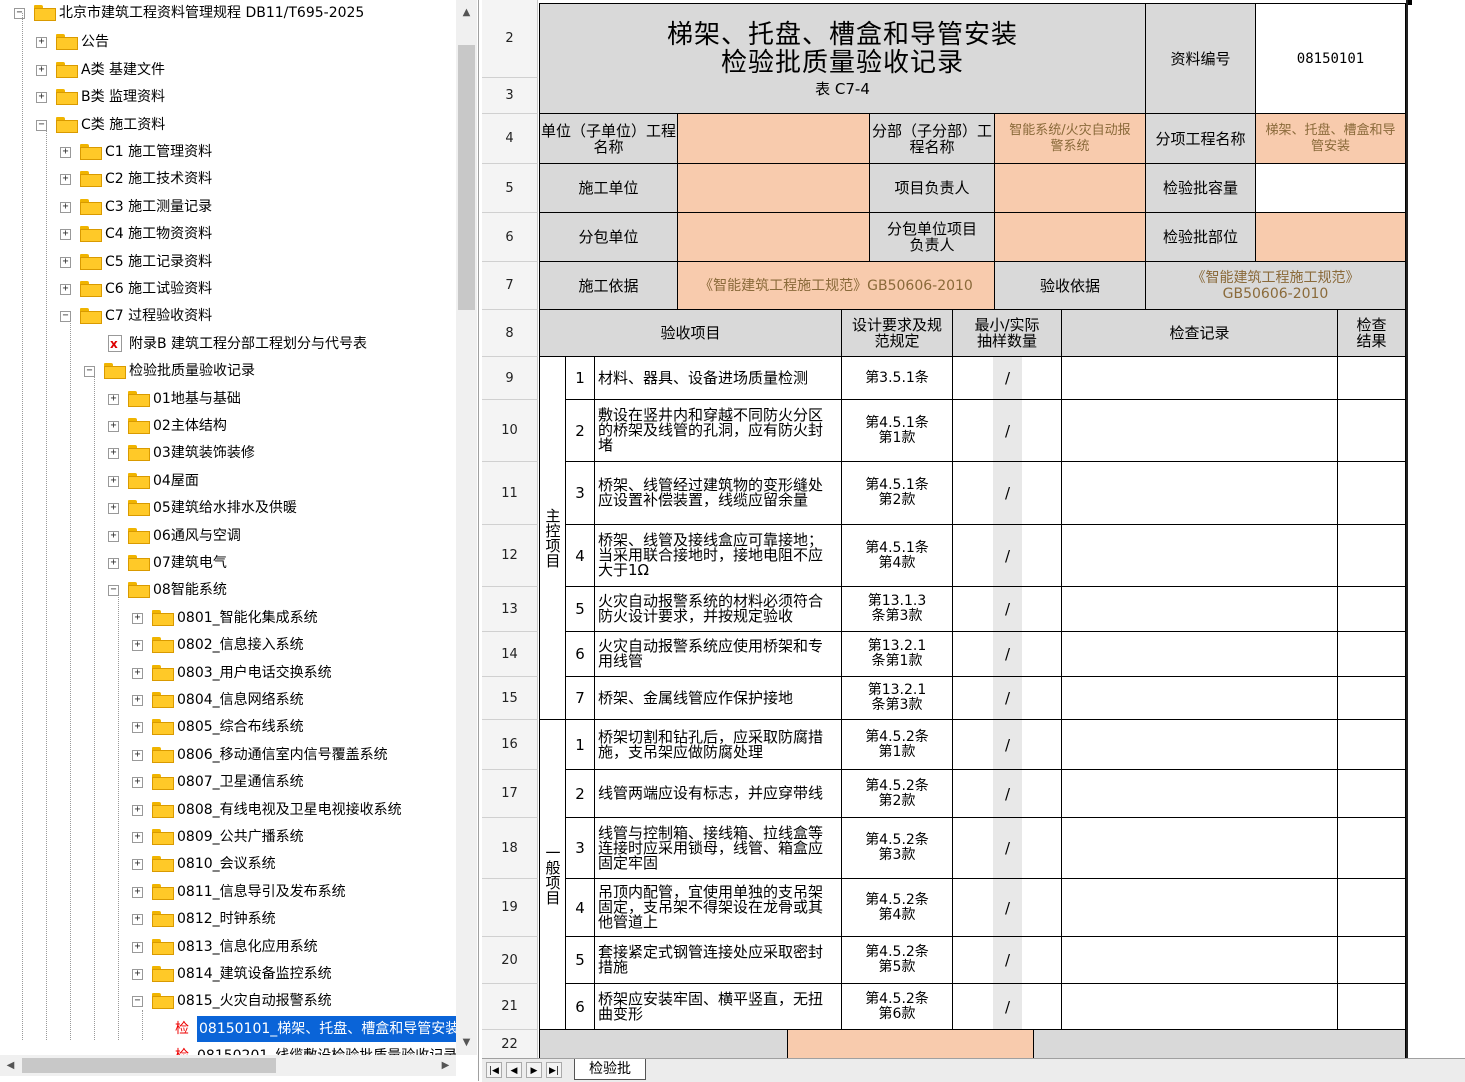  I want to click on tree-item-0814: +0814_建筑设备监控系统, so click(228, 974).